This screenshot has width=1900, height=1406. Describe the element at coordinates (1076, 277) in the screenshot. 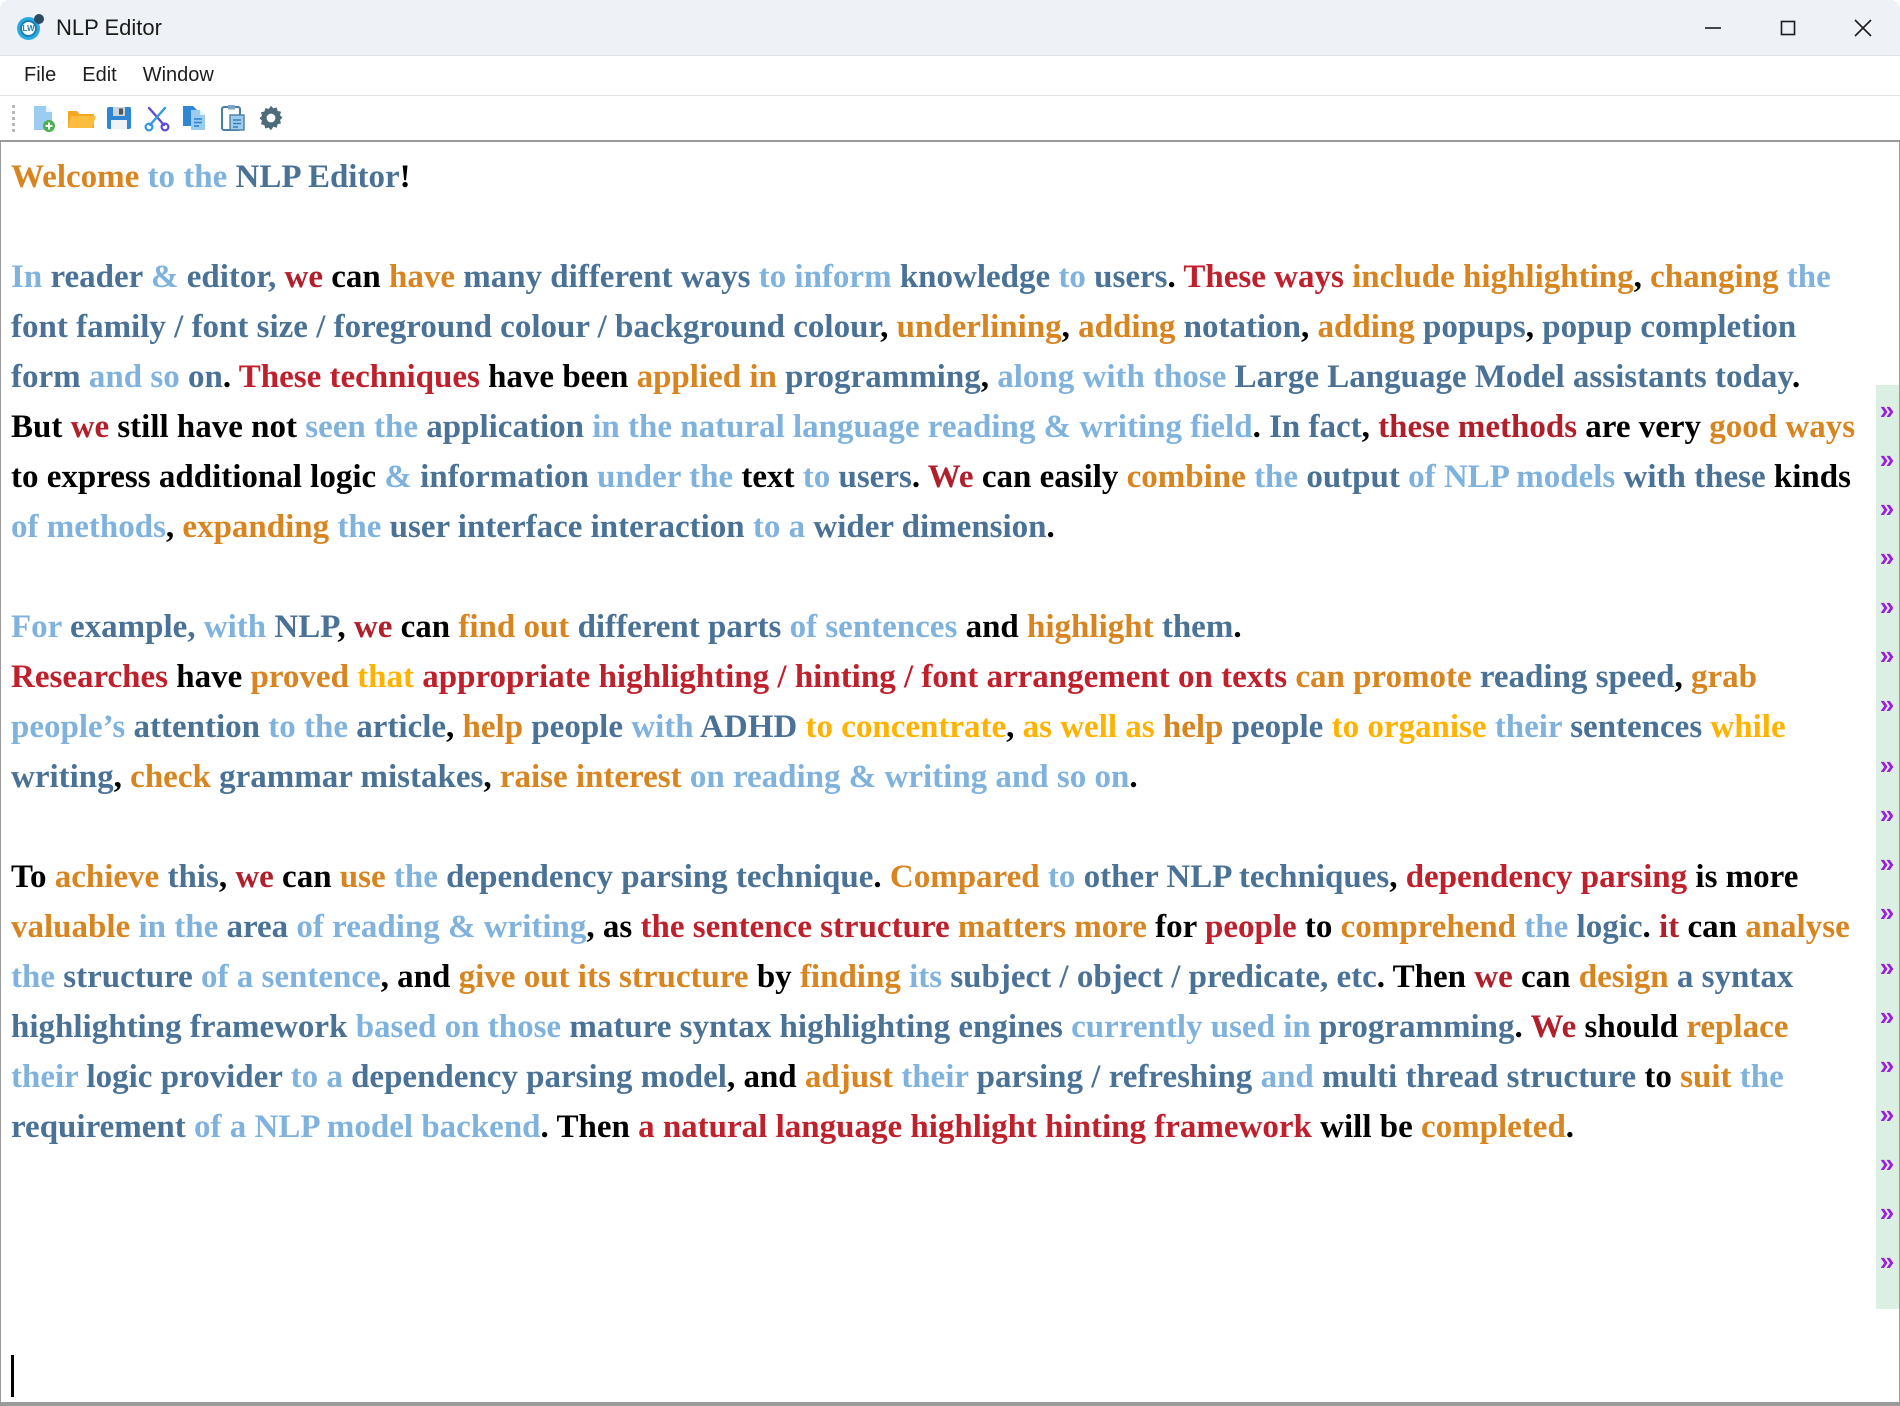

I see `text-run: to` at that location.